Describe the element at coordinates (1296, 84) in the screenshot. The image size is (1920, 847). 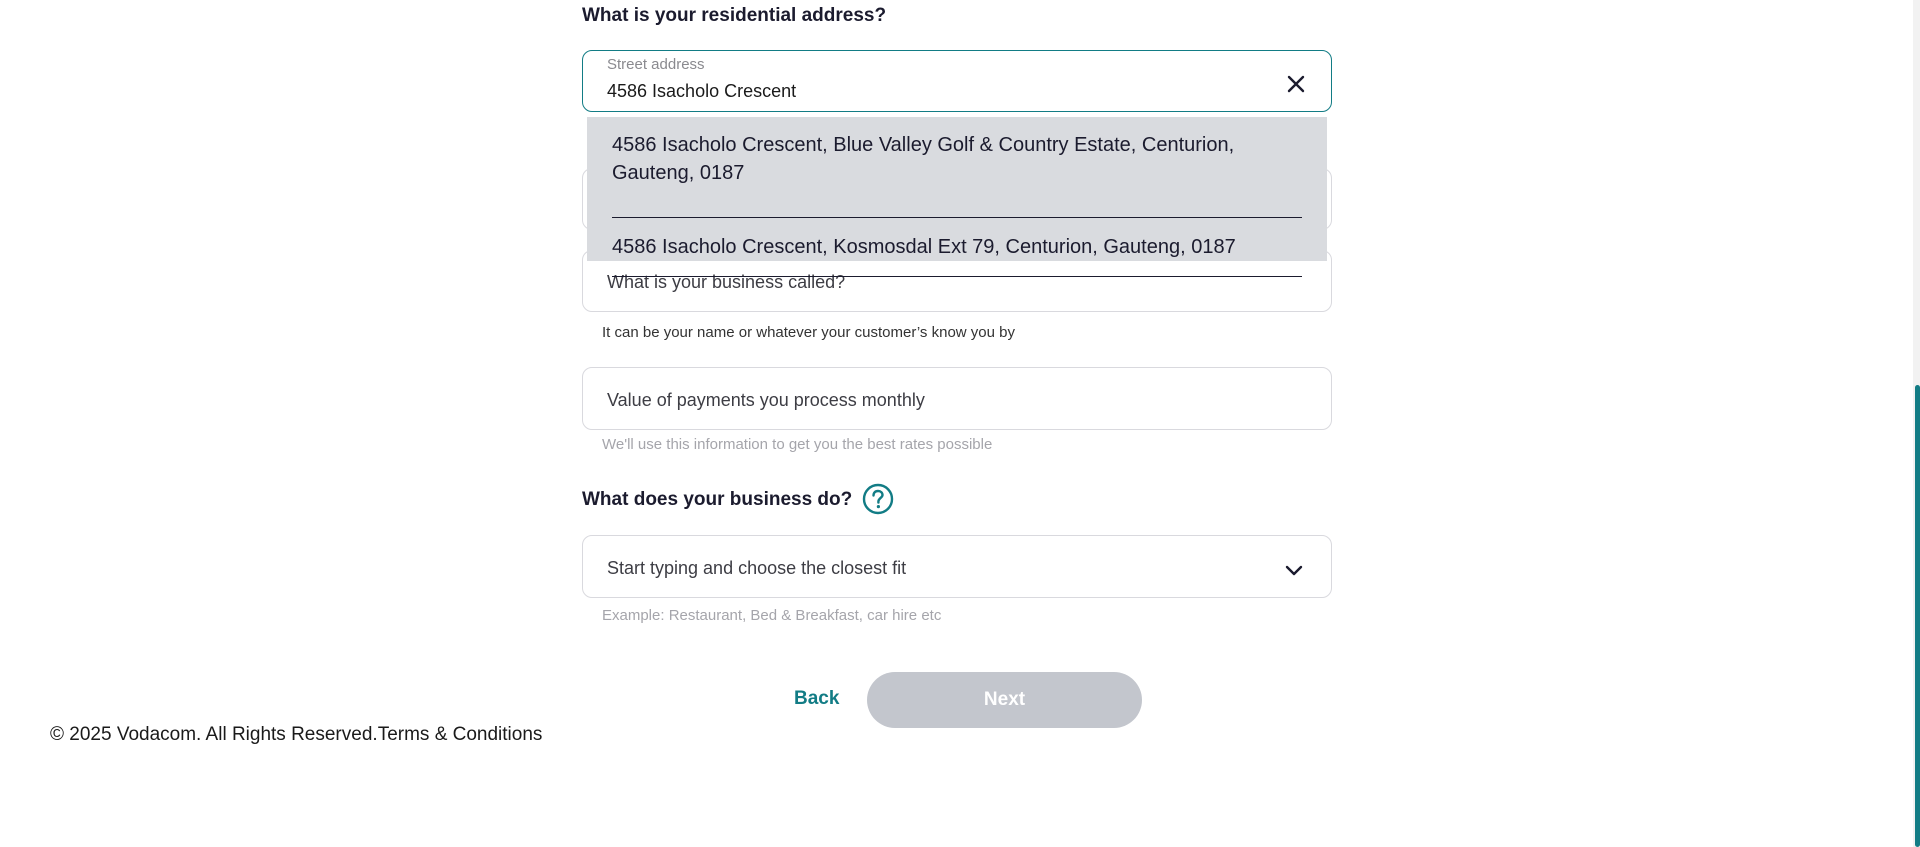
I see `close-icon` at that location.